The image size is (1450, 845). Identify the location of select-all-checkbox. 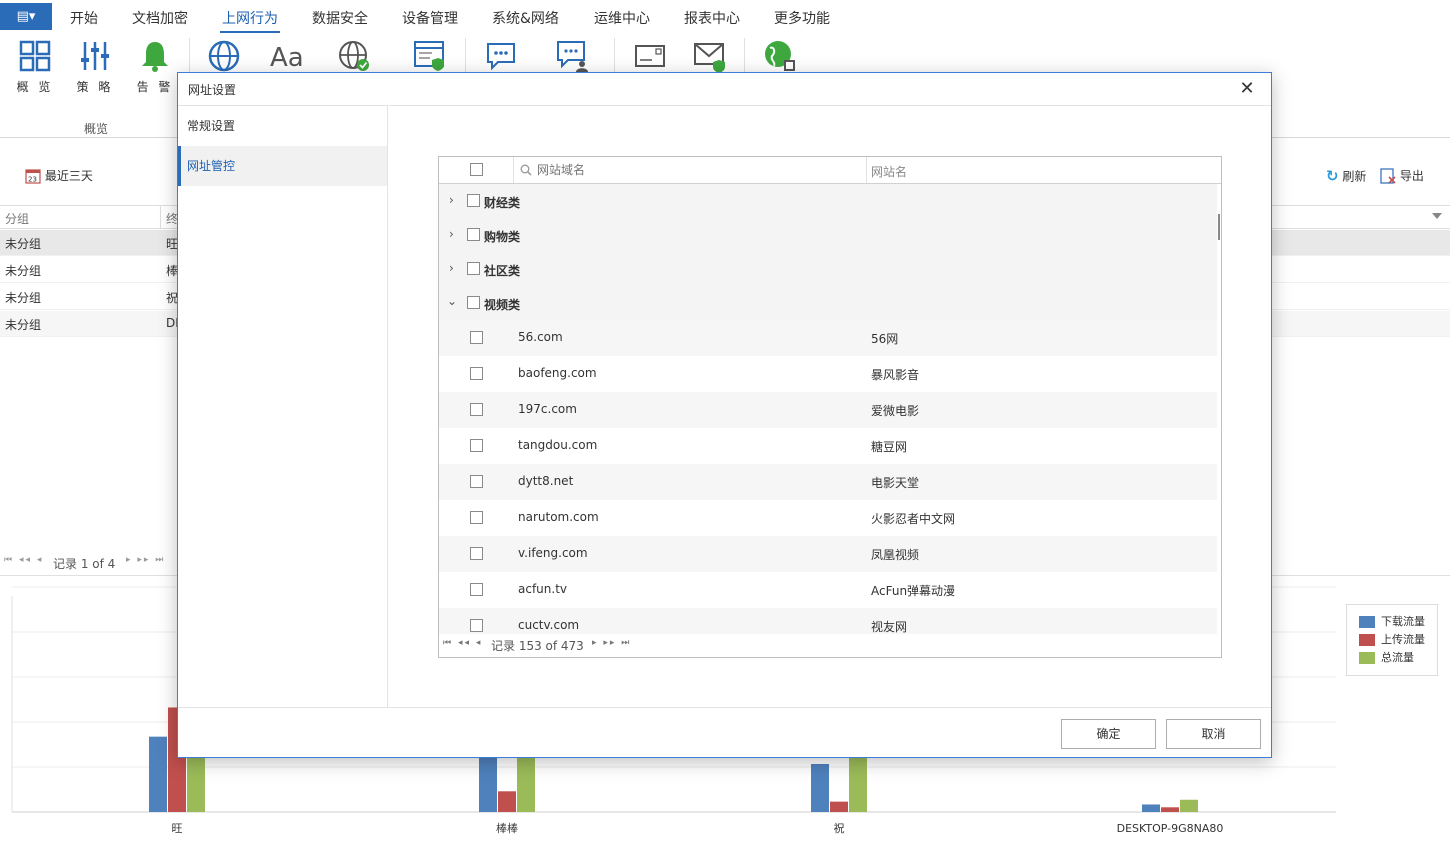
(476, 169).